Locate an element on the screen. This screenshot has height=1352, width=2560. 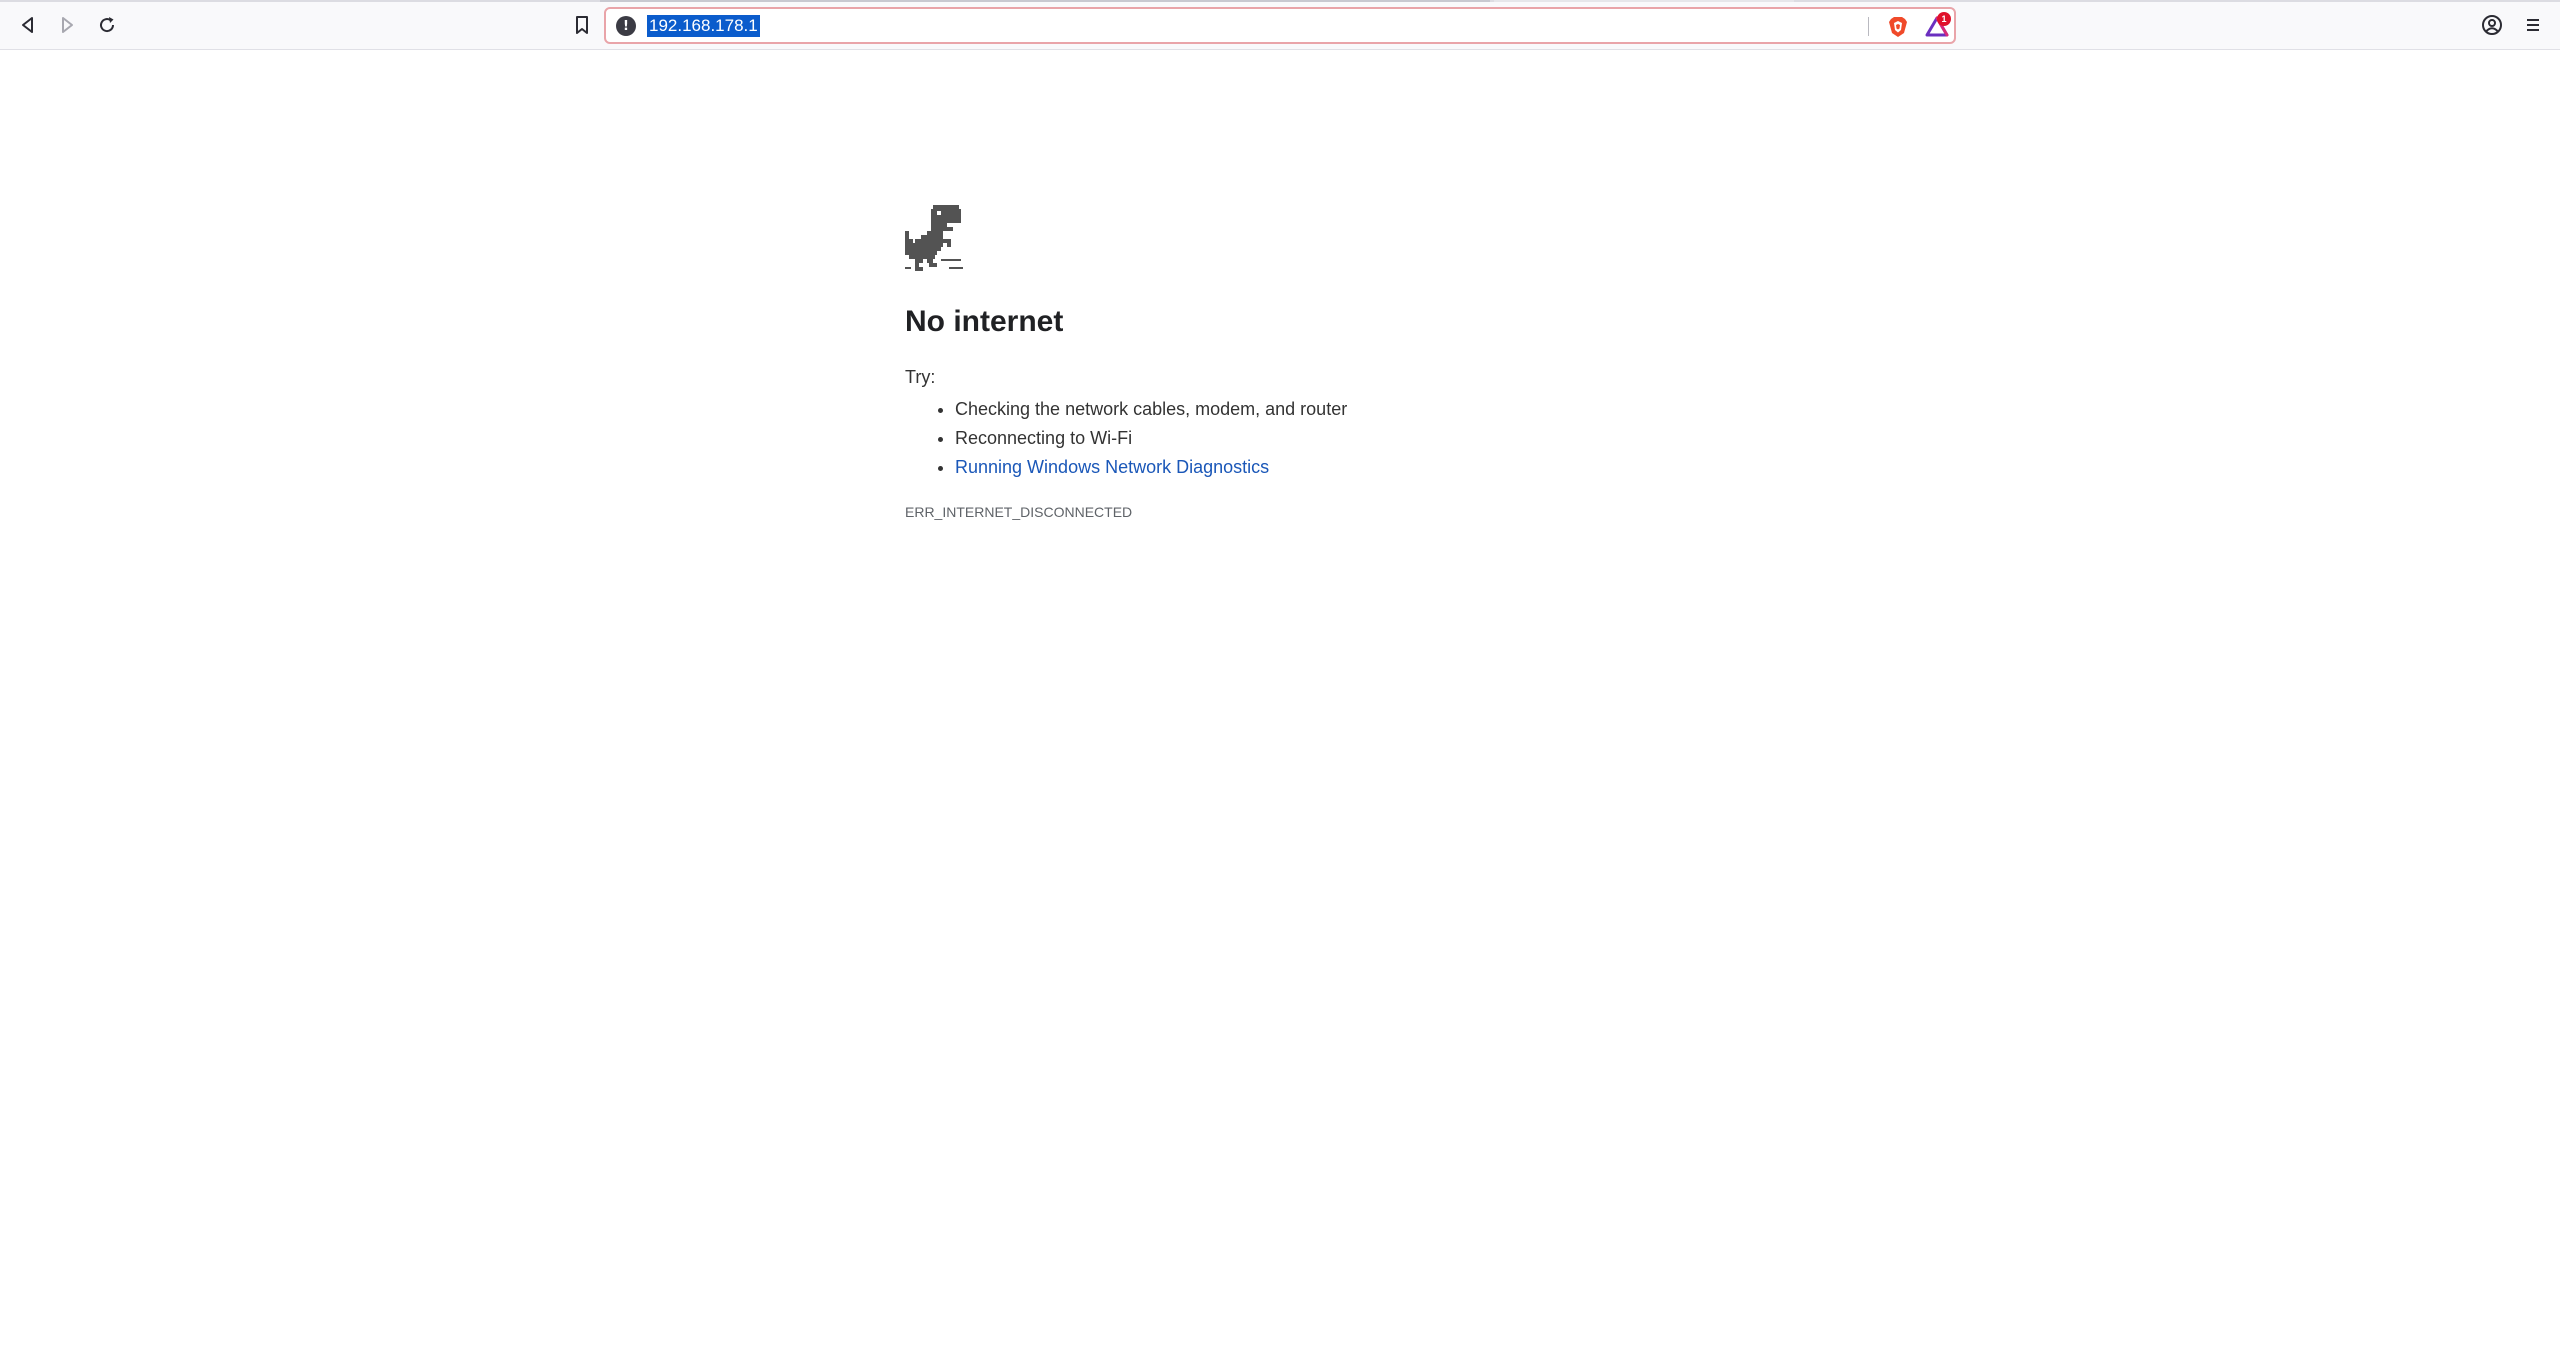
browser-toolbar: ! 192.168.178.1 1 is located at coordinates (1280, 25).